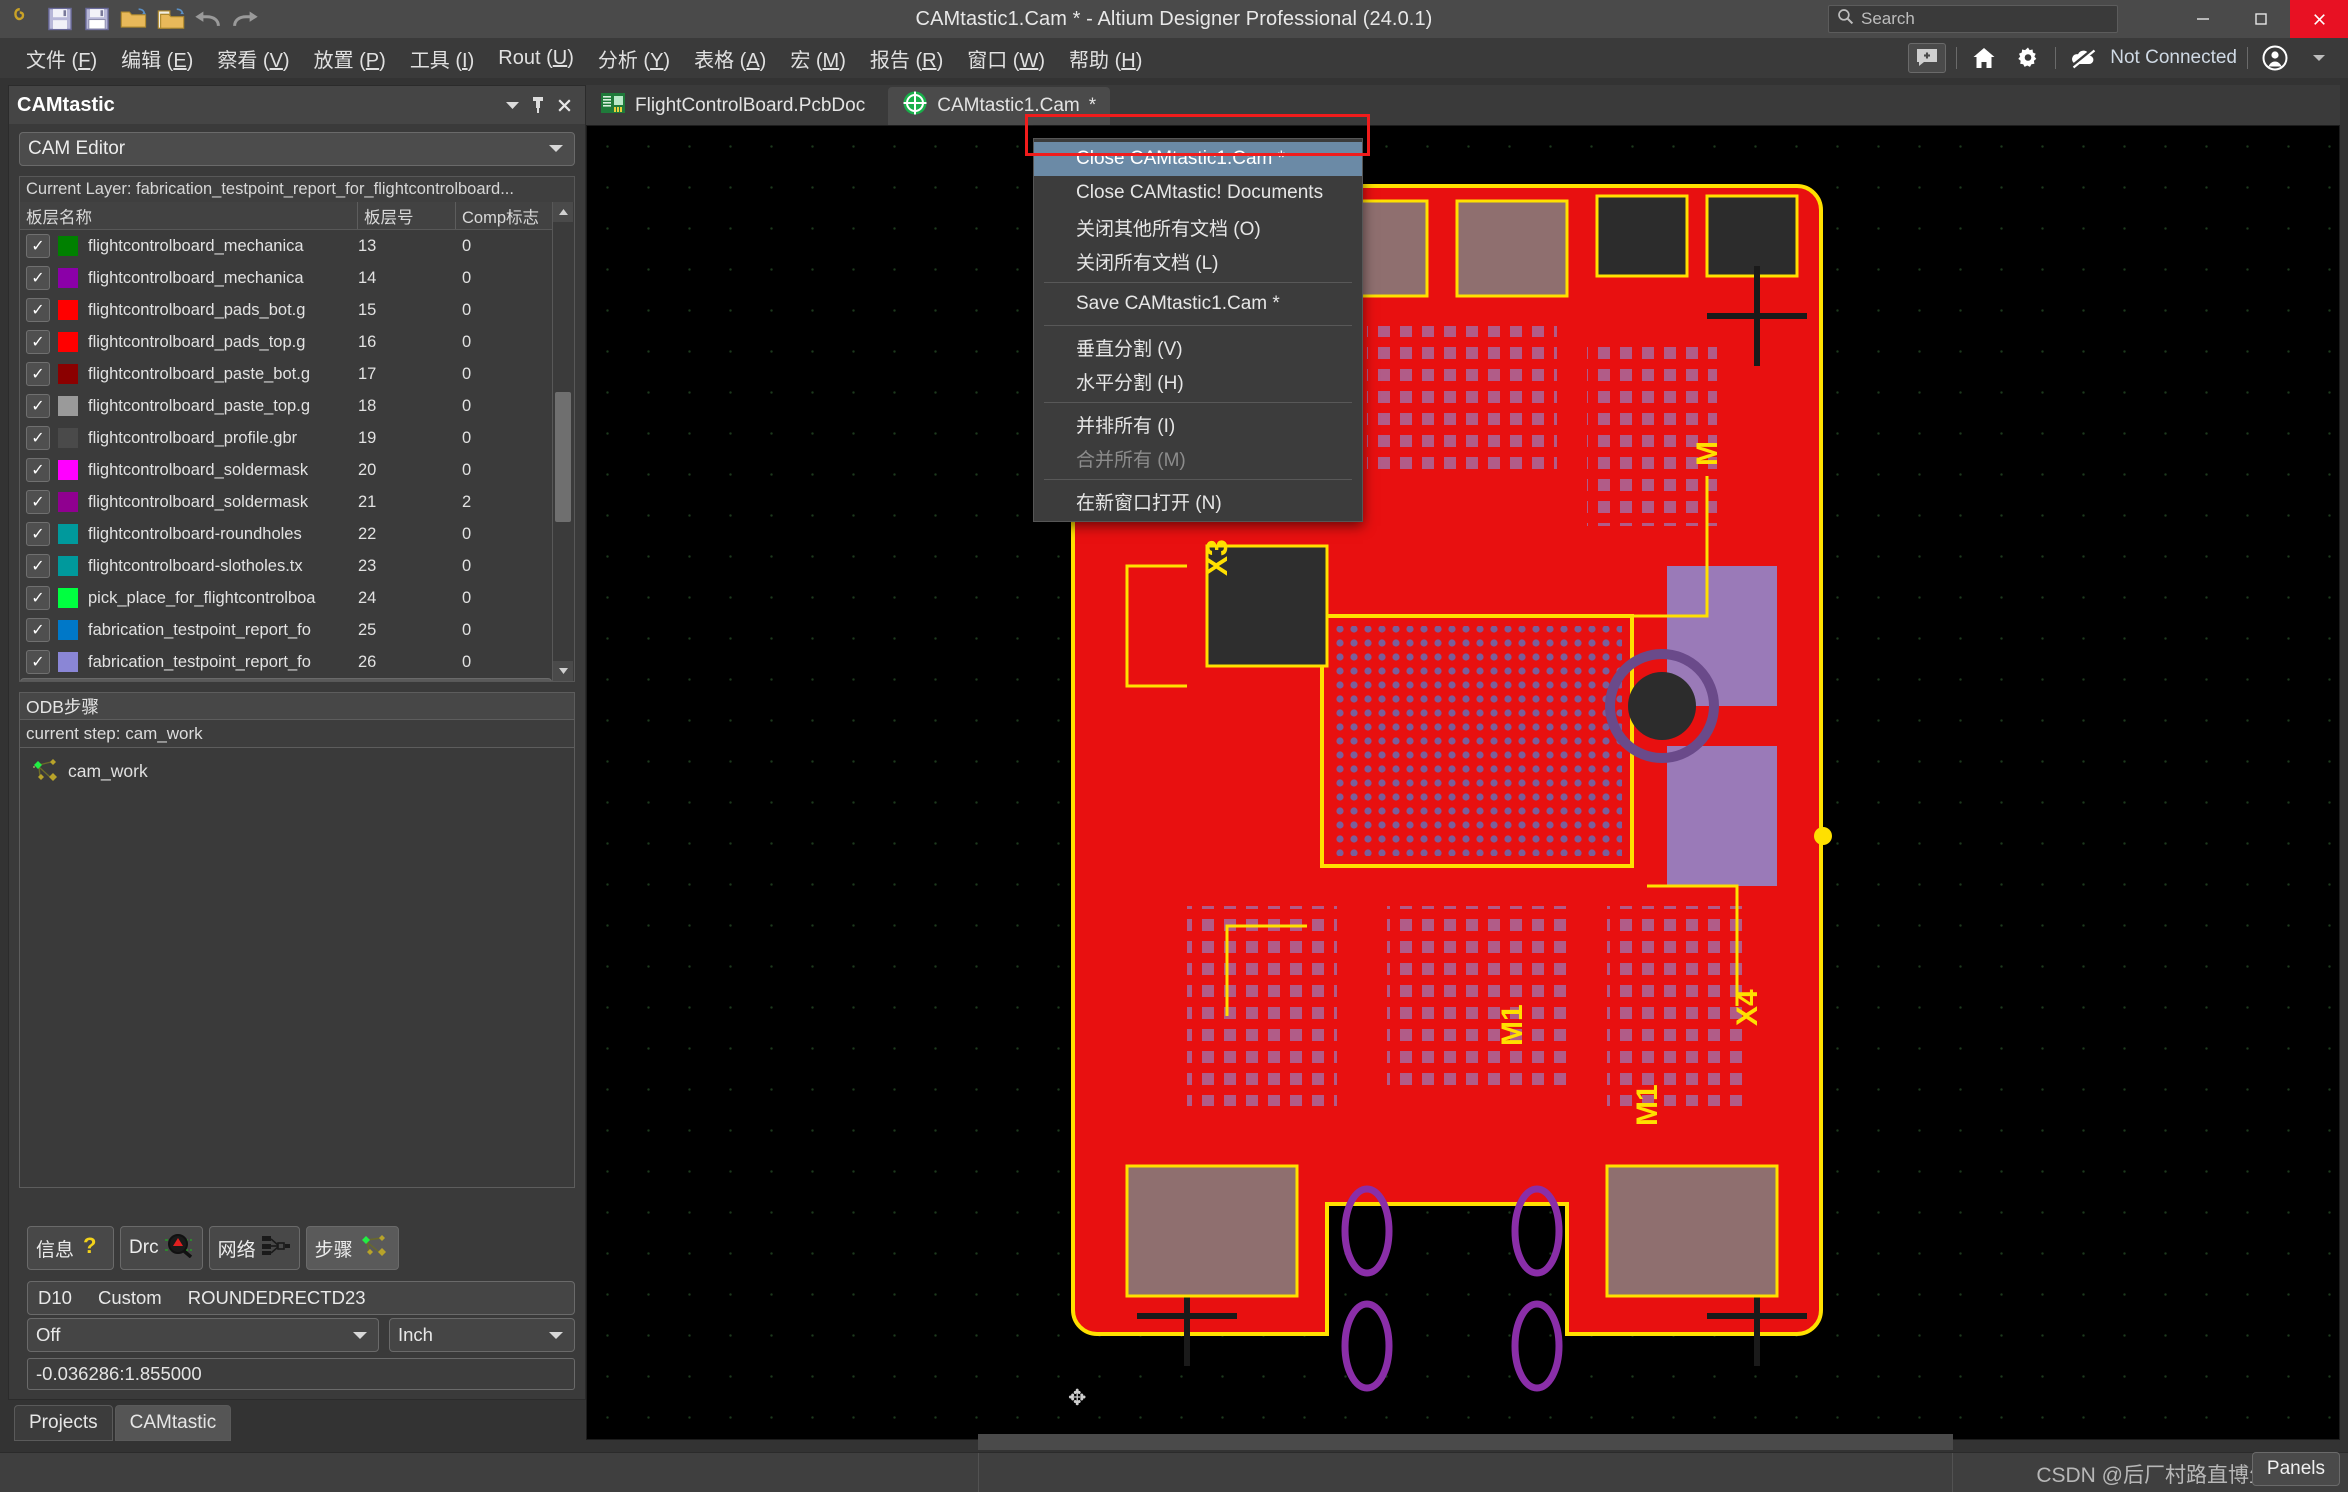  I want to click on context-menu-item: 关闭其他所有文档 (O), so click(1198, 227).